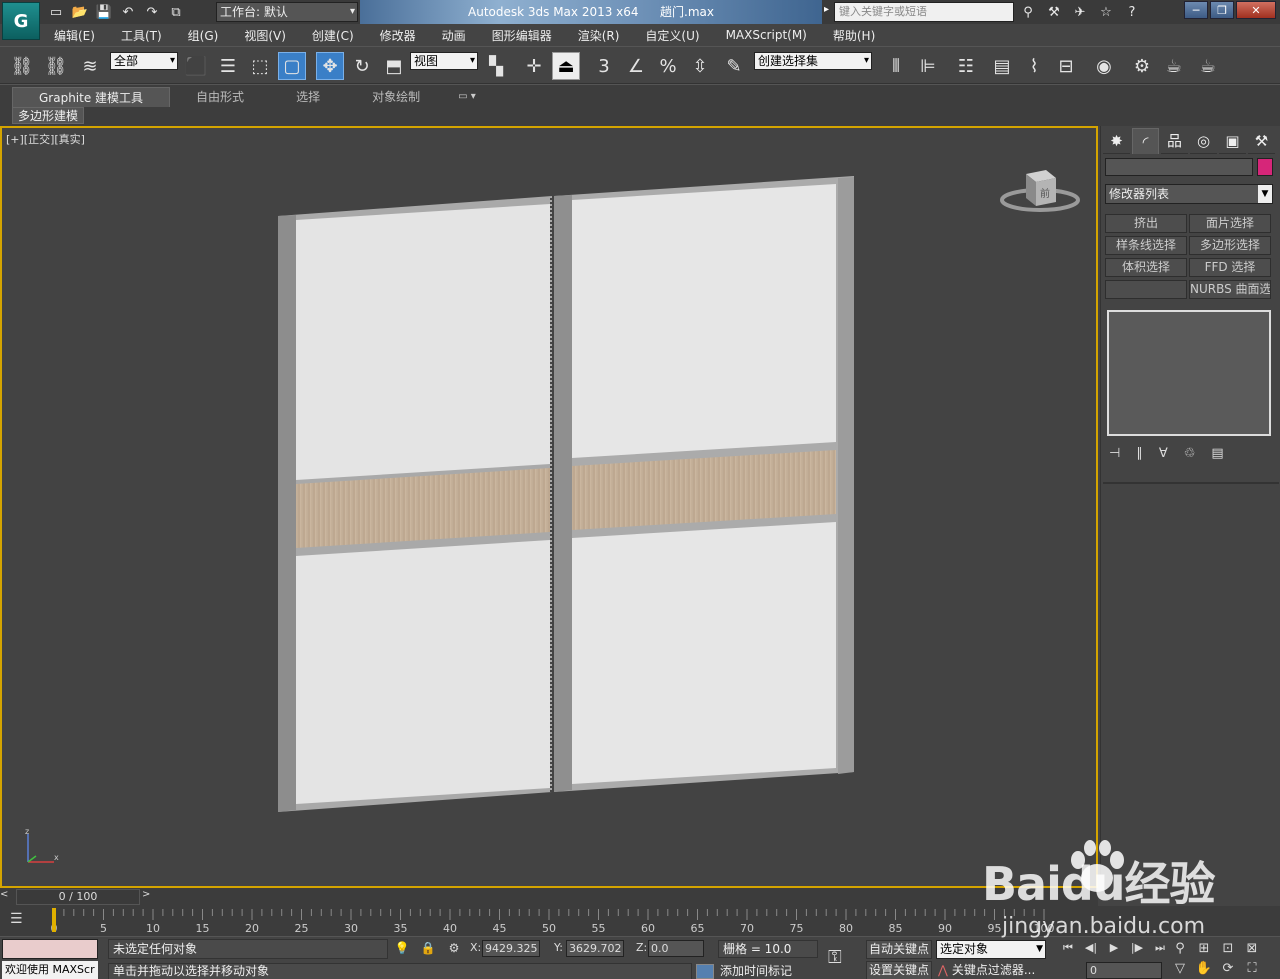 The image size is (1280, 979). What do you see at coordinates (1080, 12) in the screenshot?
I see `communication-icon: ✈` at bounding box center [1080, 12].